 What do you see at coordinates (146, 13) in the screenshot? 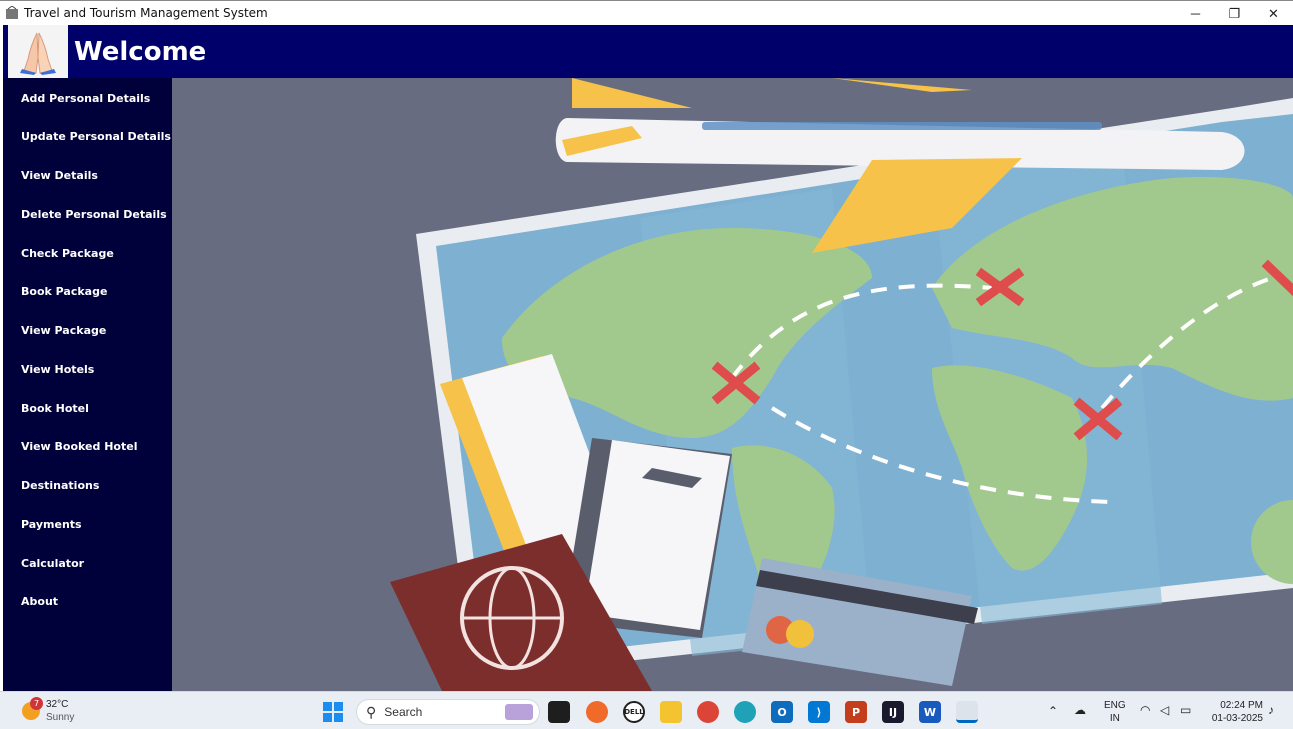
I see `window-title: Travel and Tourism Management System` at bounding box center [146, 13].